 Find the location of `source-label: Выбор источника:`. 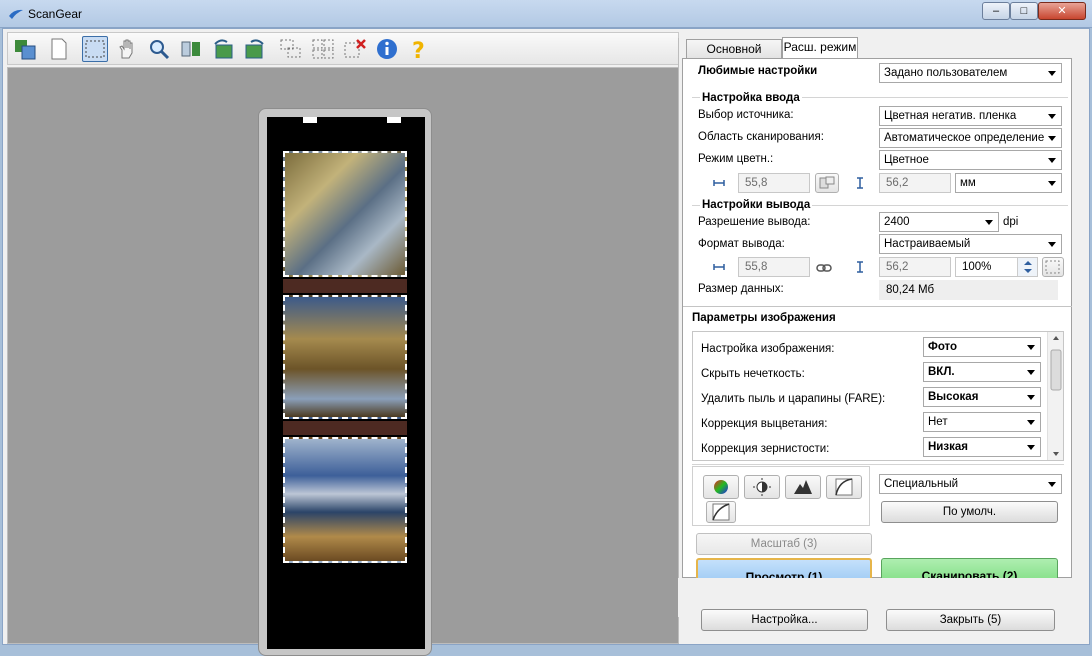

source-label: Выбор источника: is located at coordinates (746, 115).